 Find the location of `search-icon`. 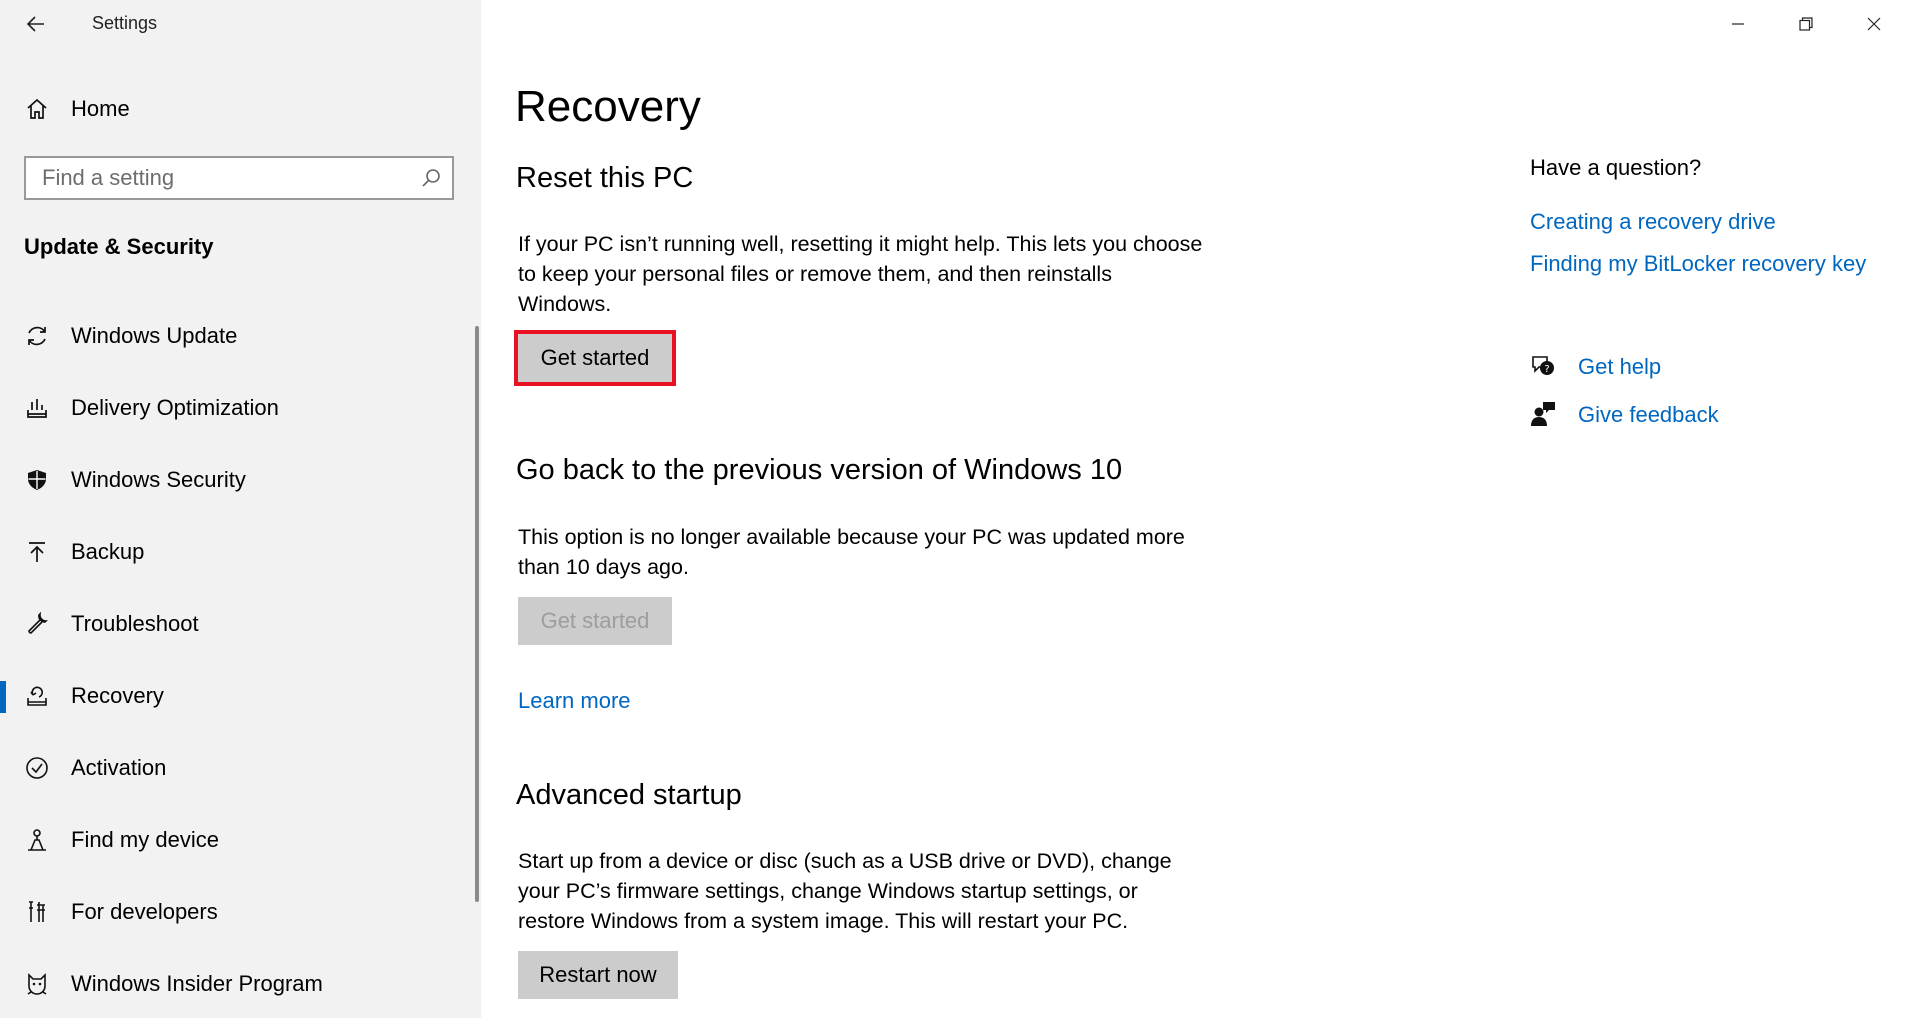

search-icon is located at coordinates (431, 178).